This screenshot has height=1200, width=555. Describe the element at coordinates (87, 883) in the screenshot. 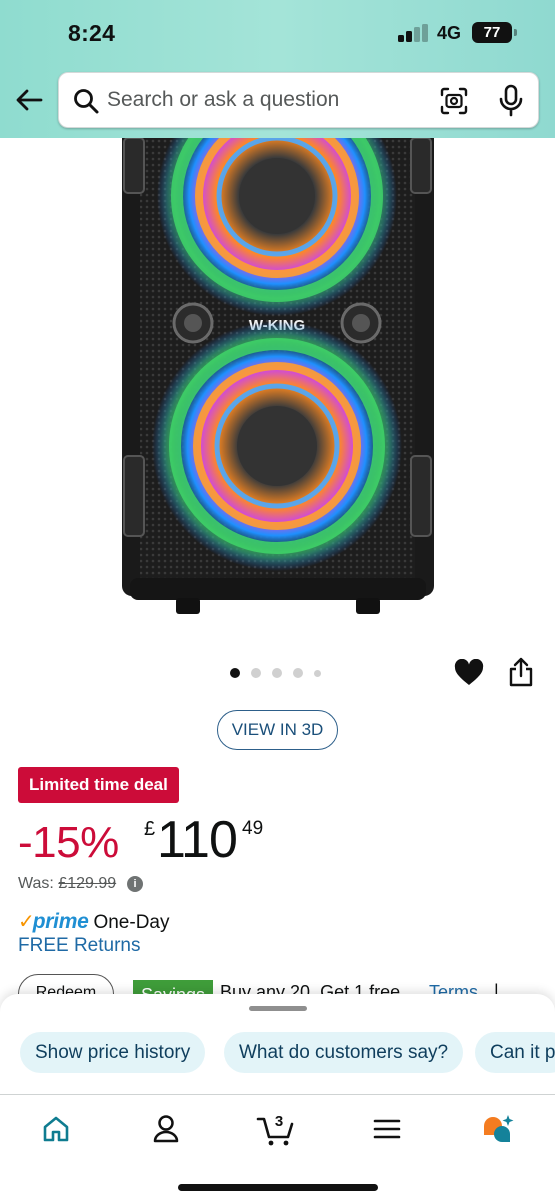

I see `was-price: £129.99` at that location.